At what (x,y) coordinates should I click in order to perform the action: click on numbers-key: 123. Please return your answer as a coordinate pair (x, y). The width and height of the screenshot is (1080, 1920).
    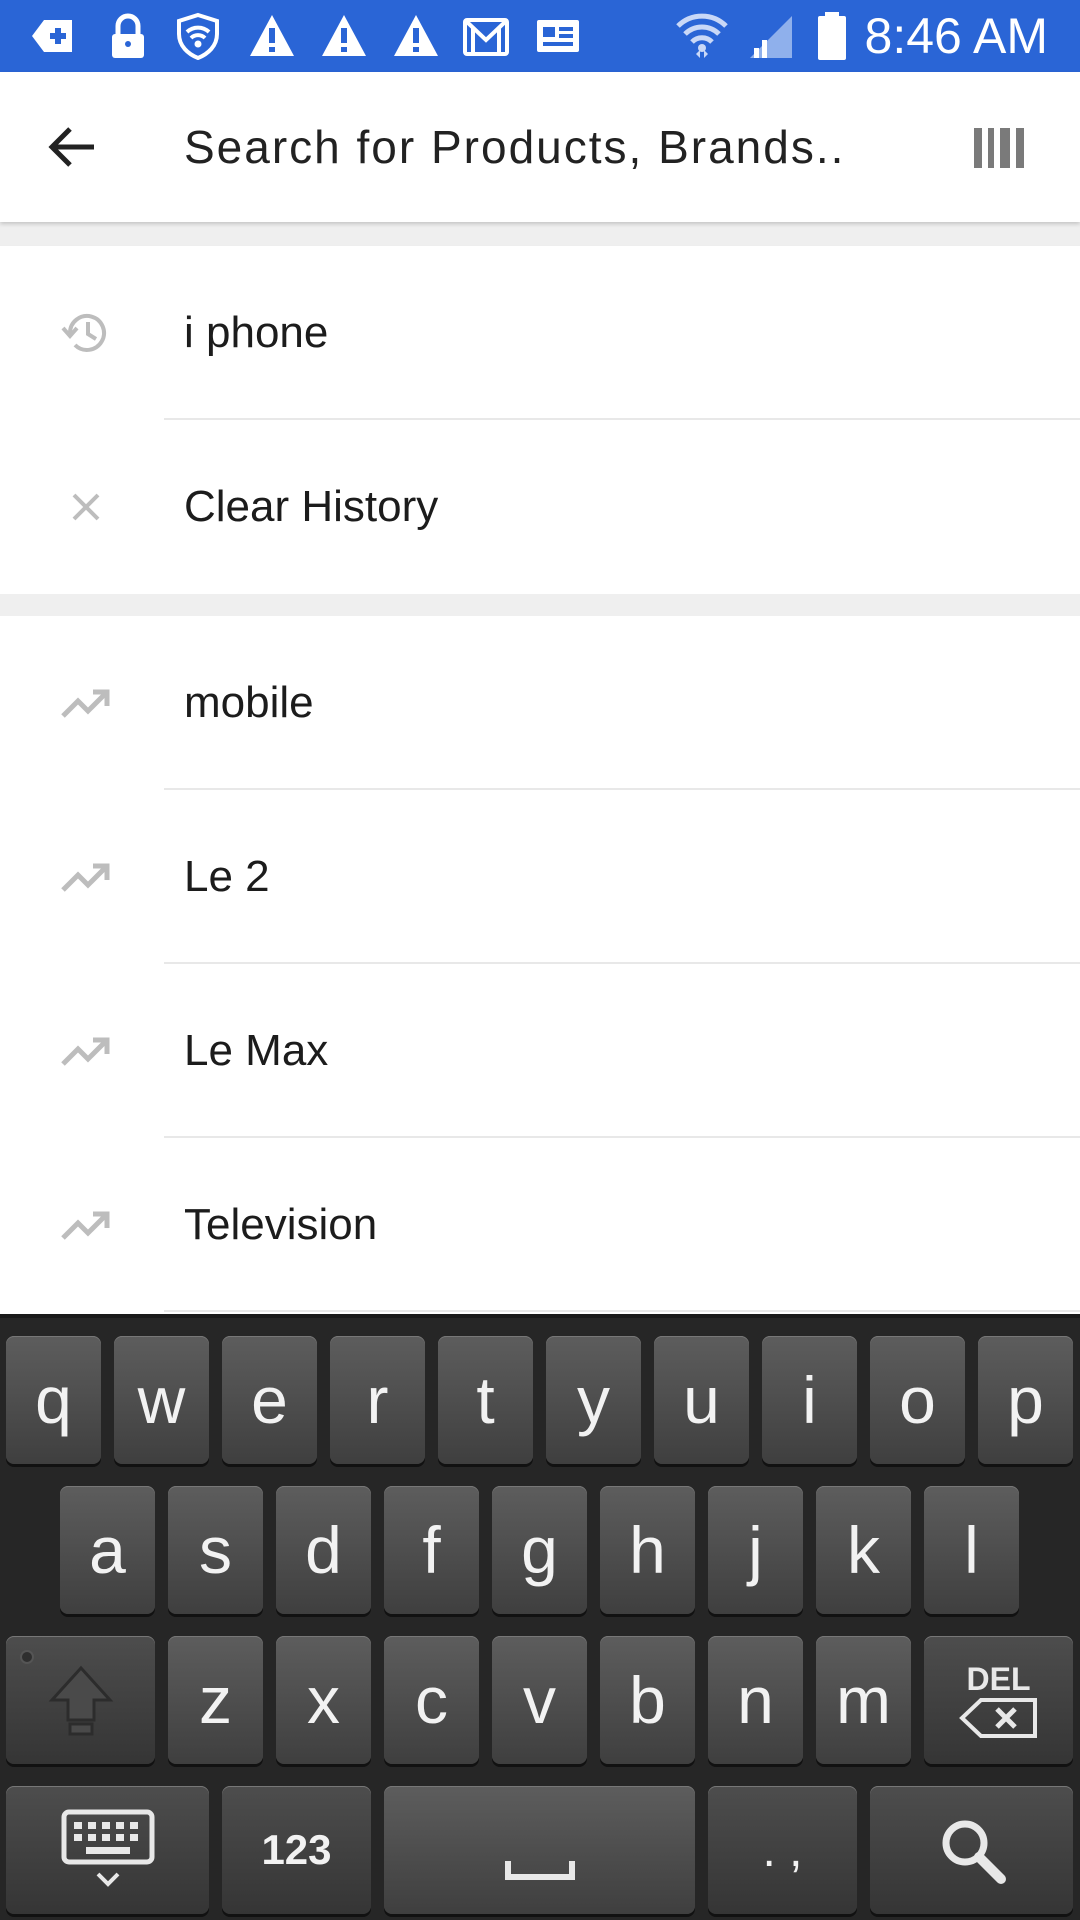
    Looking at the image, I should click on (296, 1850).